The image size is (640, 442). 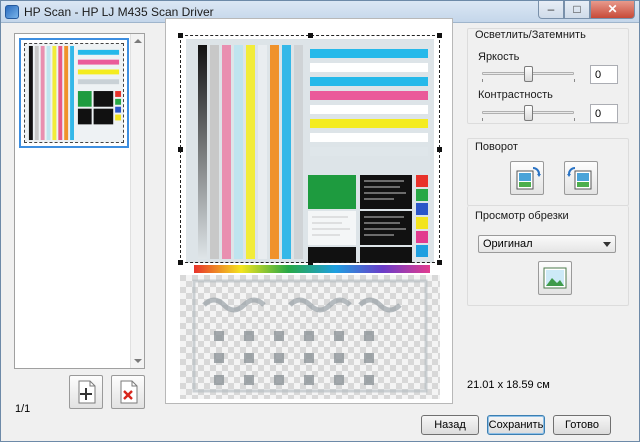 I want to click on page-counter: 1/1, so click(x=23, y=409).